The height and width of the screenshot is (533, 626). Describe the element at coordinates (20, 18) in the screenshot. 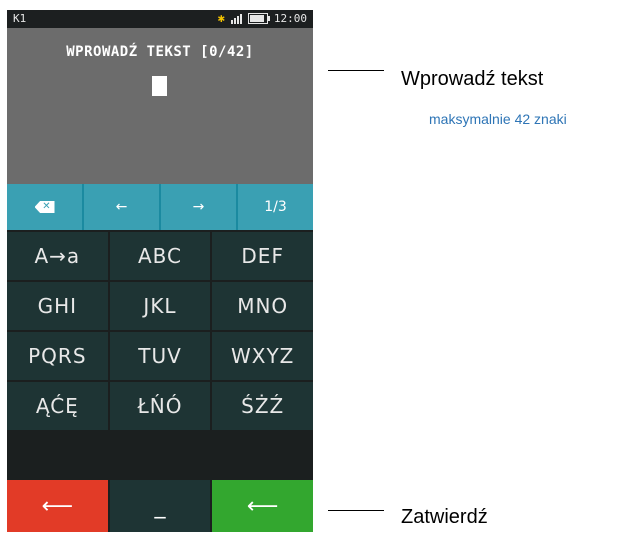

I see `terminal-id: K1` at that location.